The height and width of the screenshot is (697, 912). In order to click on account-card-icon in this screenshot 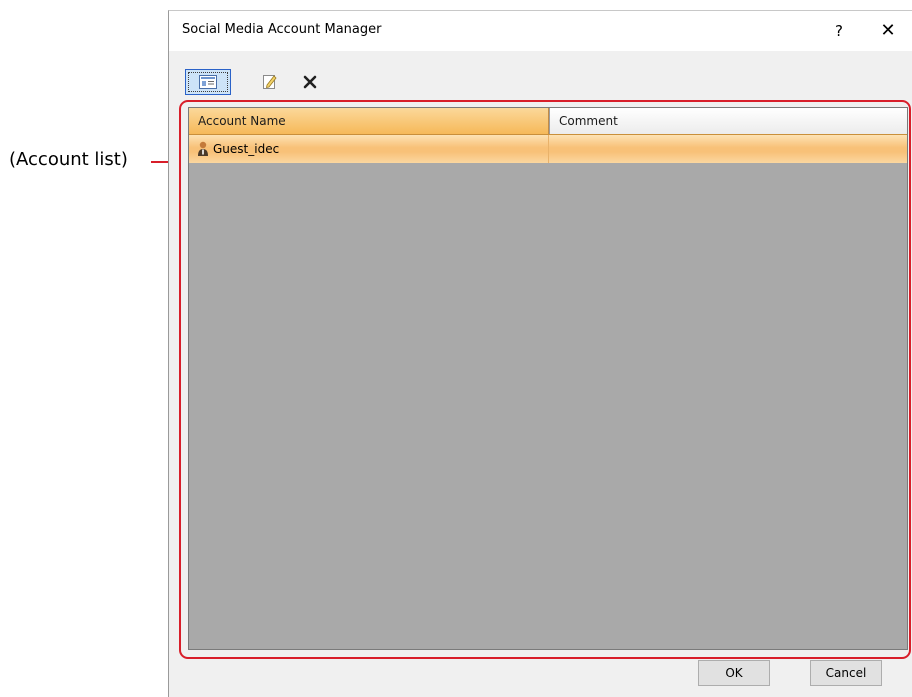, I will do `click(208, 82)`.